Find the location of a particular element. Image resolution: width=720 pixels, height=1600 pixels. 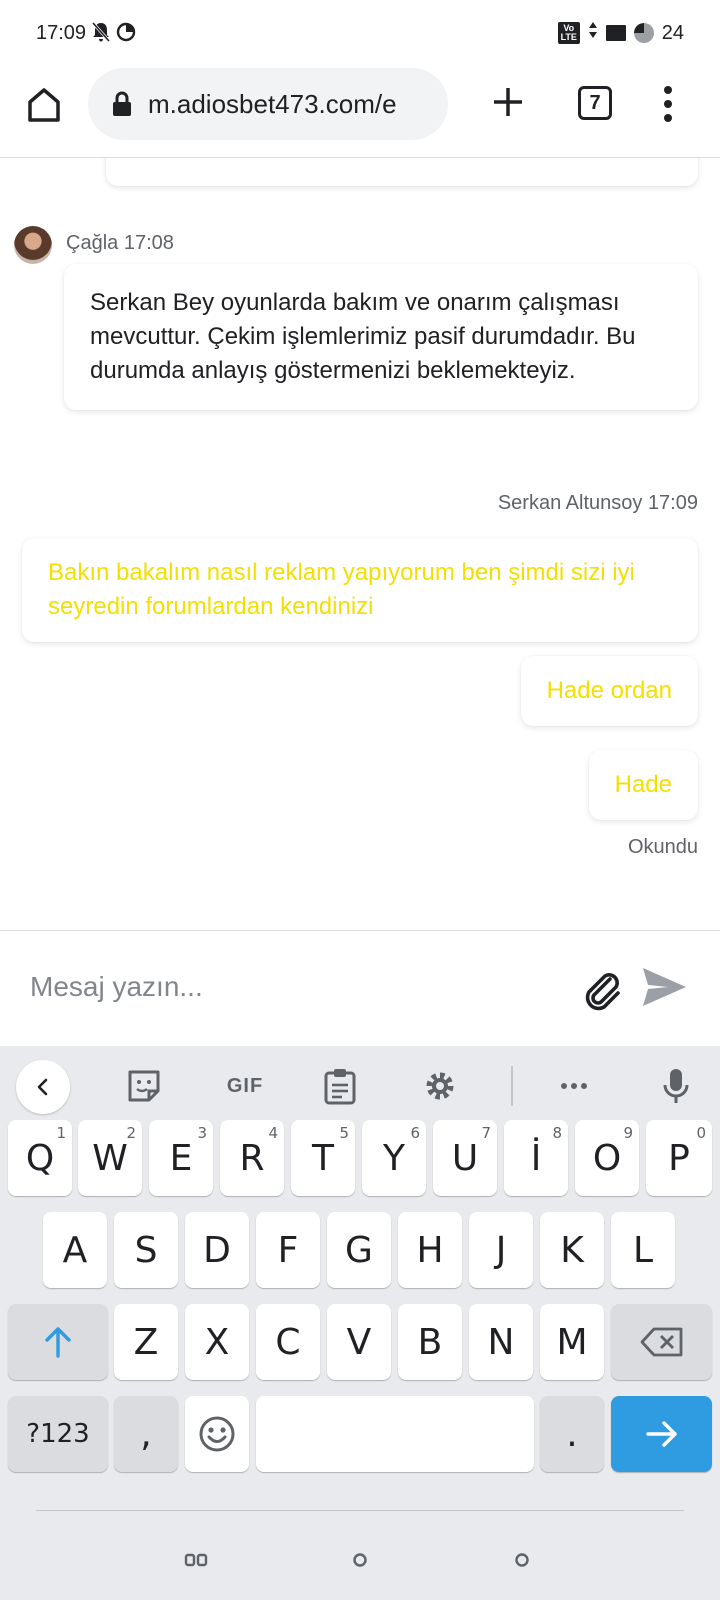

period-key: . is located at coordinates (572, 1434).